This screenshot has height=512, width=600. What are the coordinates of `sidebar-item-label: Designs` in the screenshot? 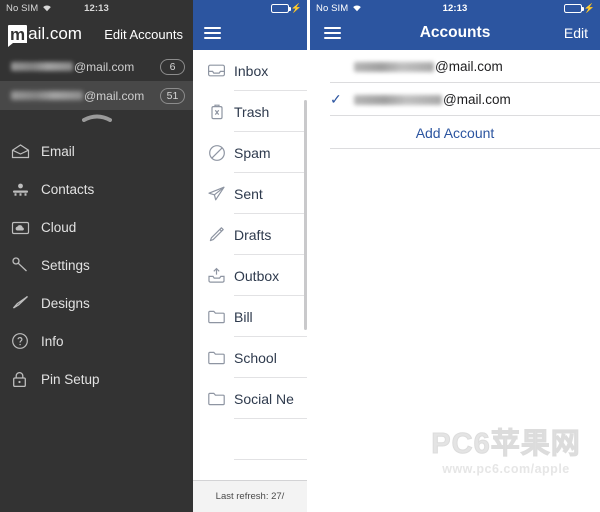 It's located at (65, 303).